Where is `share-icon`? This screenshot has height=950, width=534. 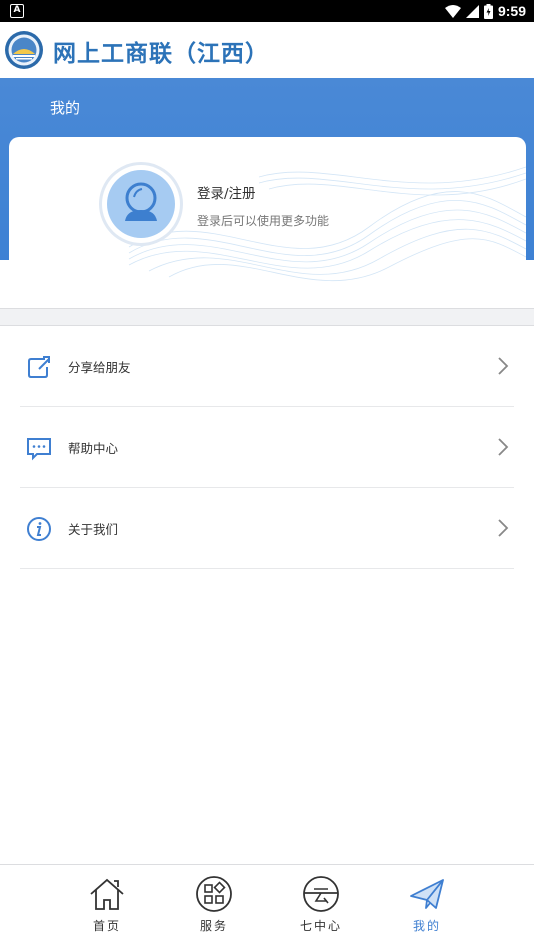
share-icon is located at coordinates (39, 367).